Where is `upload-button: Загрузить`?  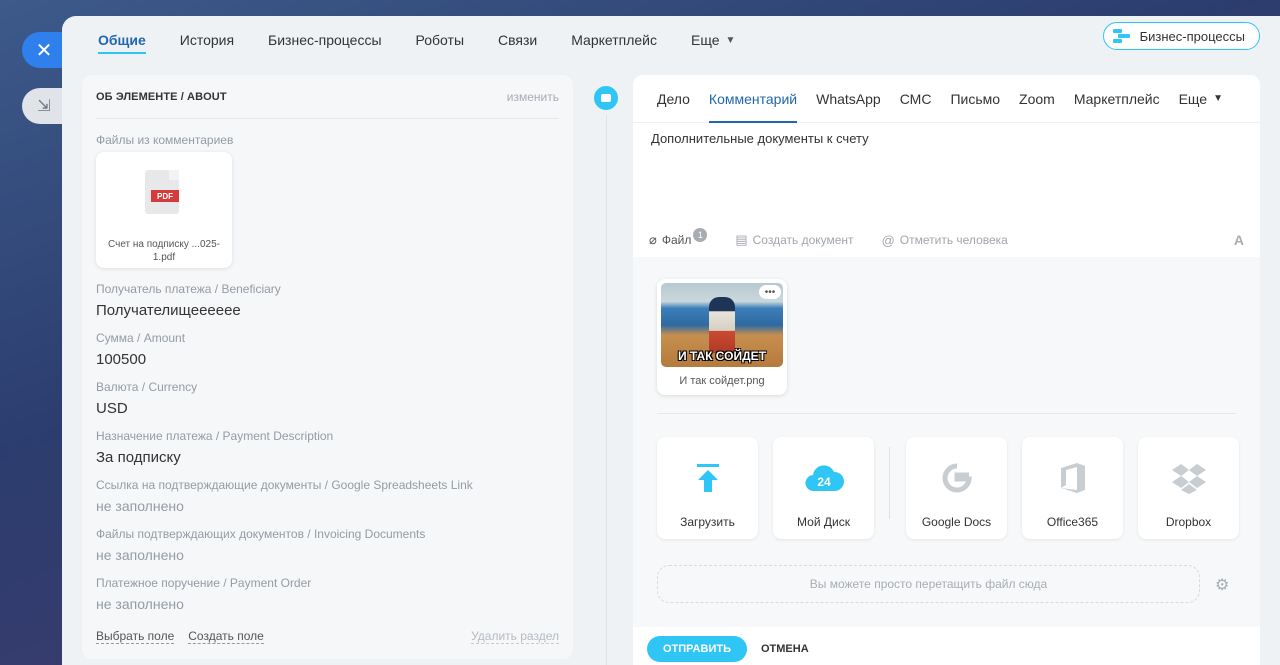 upload-button: Загрузить is located at coordinates (707, 488).